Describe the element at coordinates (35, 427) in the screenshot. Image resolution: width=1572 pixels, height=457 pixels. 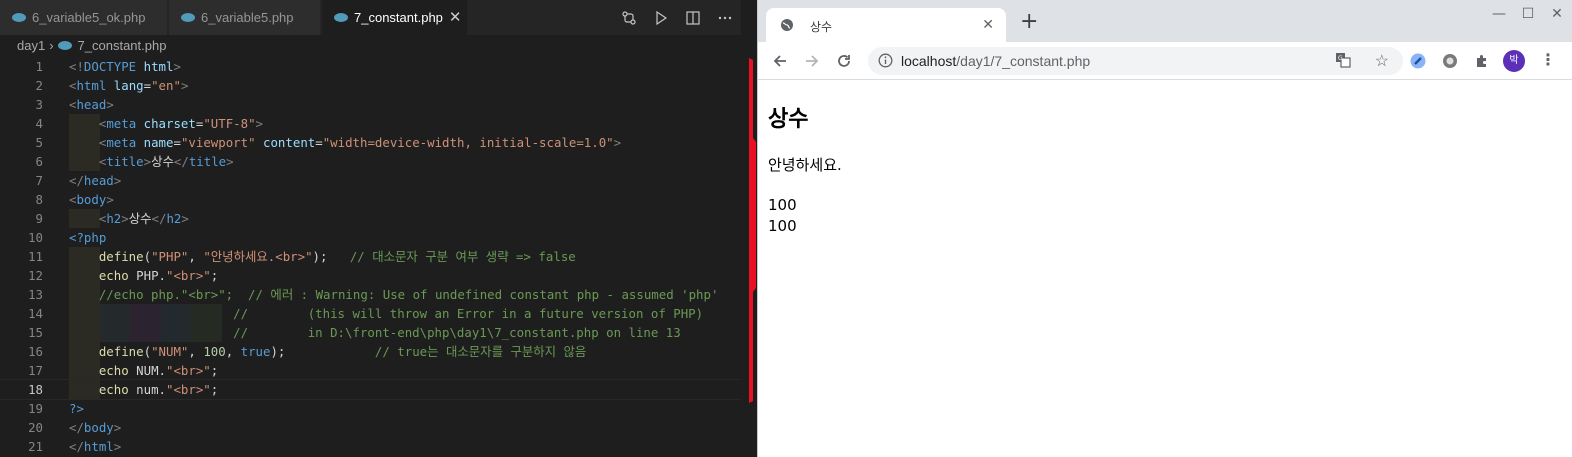
I see `line-number: 20` at that location.